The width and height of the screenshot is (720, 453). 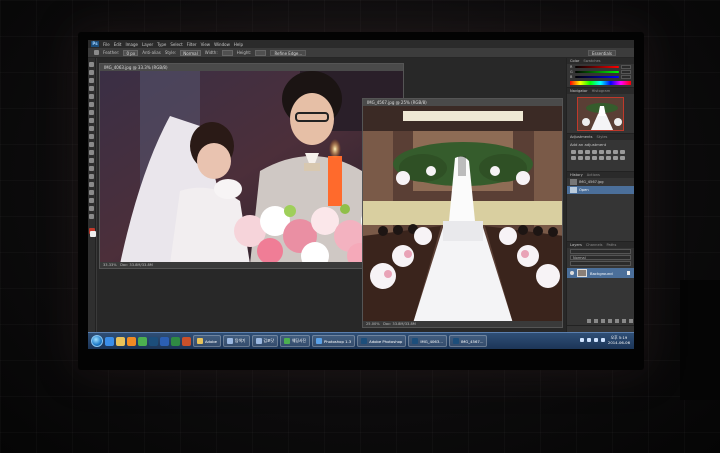 I want to click on menu-filter: Filter, so click(x=192, y=44).